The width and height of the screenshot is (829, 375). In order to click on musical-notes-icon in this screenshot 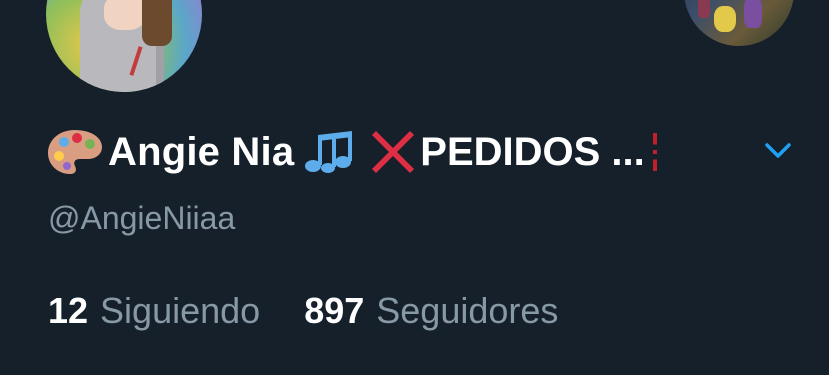, I will do `click(329, 152)`.